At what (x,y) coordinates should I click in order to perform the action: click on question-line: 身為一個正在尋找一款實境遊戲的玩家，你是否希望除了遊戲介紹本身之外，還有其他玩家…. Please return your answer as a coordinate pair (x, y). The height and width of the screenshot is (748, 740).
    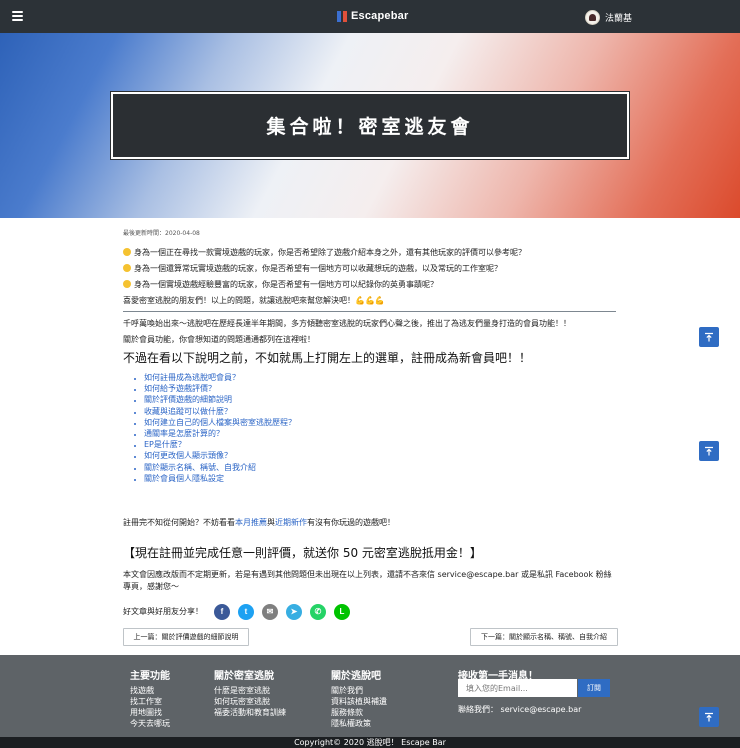
    Looking at the image, I should click on (324, 252).